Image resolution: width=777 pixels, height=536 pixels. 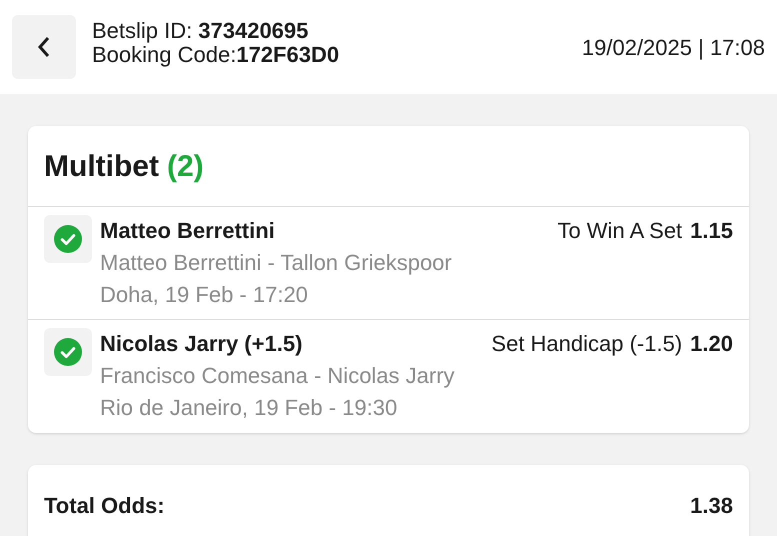 I want to click on selection-pick: Nicolas Jarry (+1.5), so click(x=201, y=344).